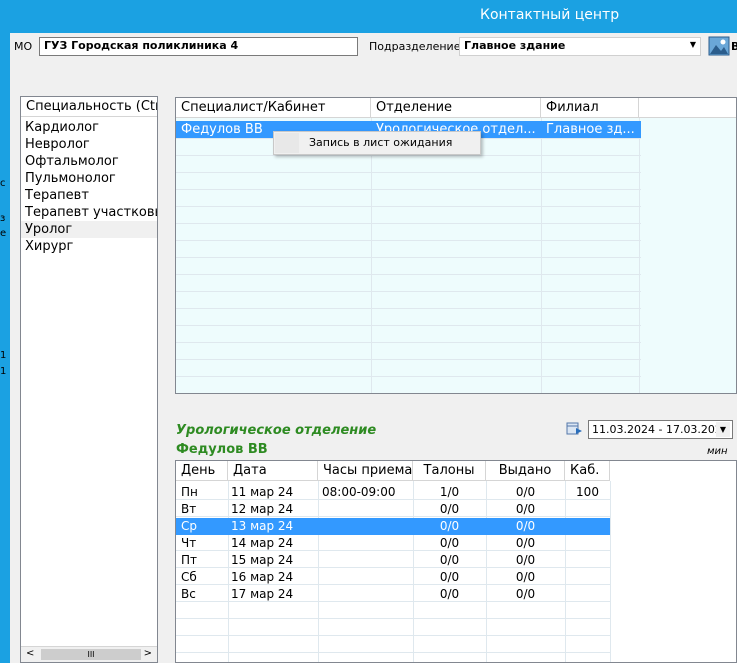 This screenshot has height=663, width=737. Describe the element at coordinates (723, 429) in the screenshot. I see `chevron-down-icon: ▼` at that location.